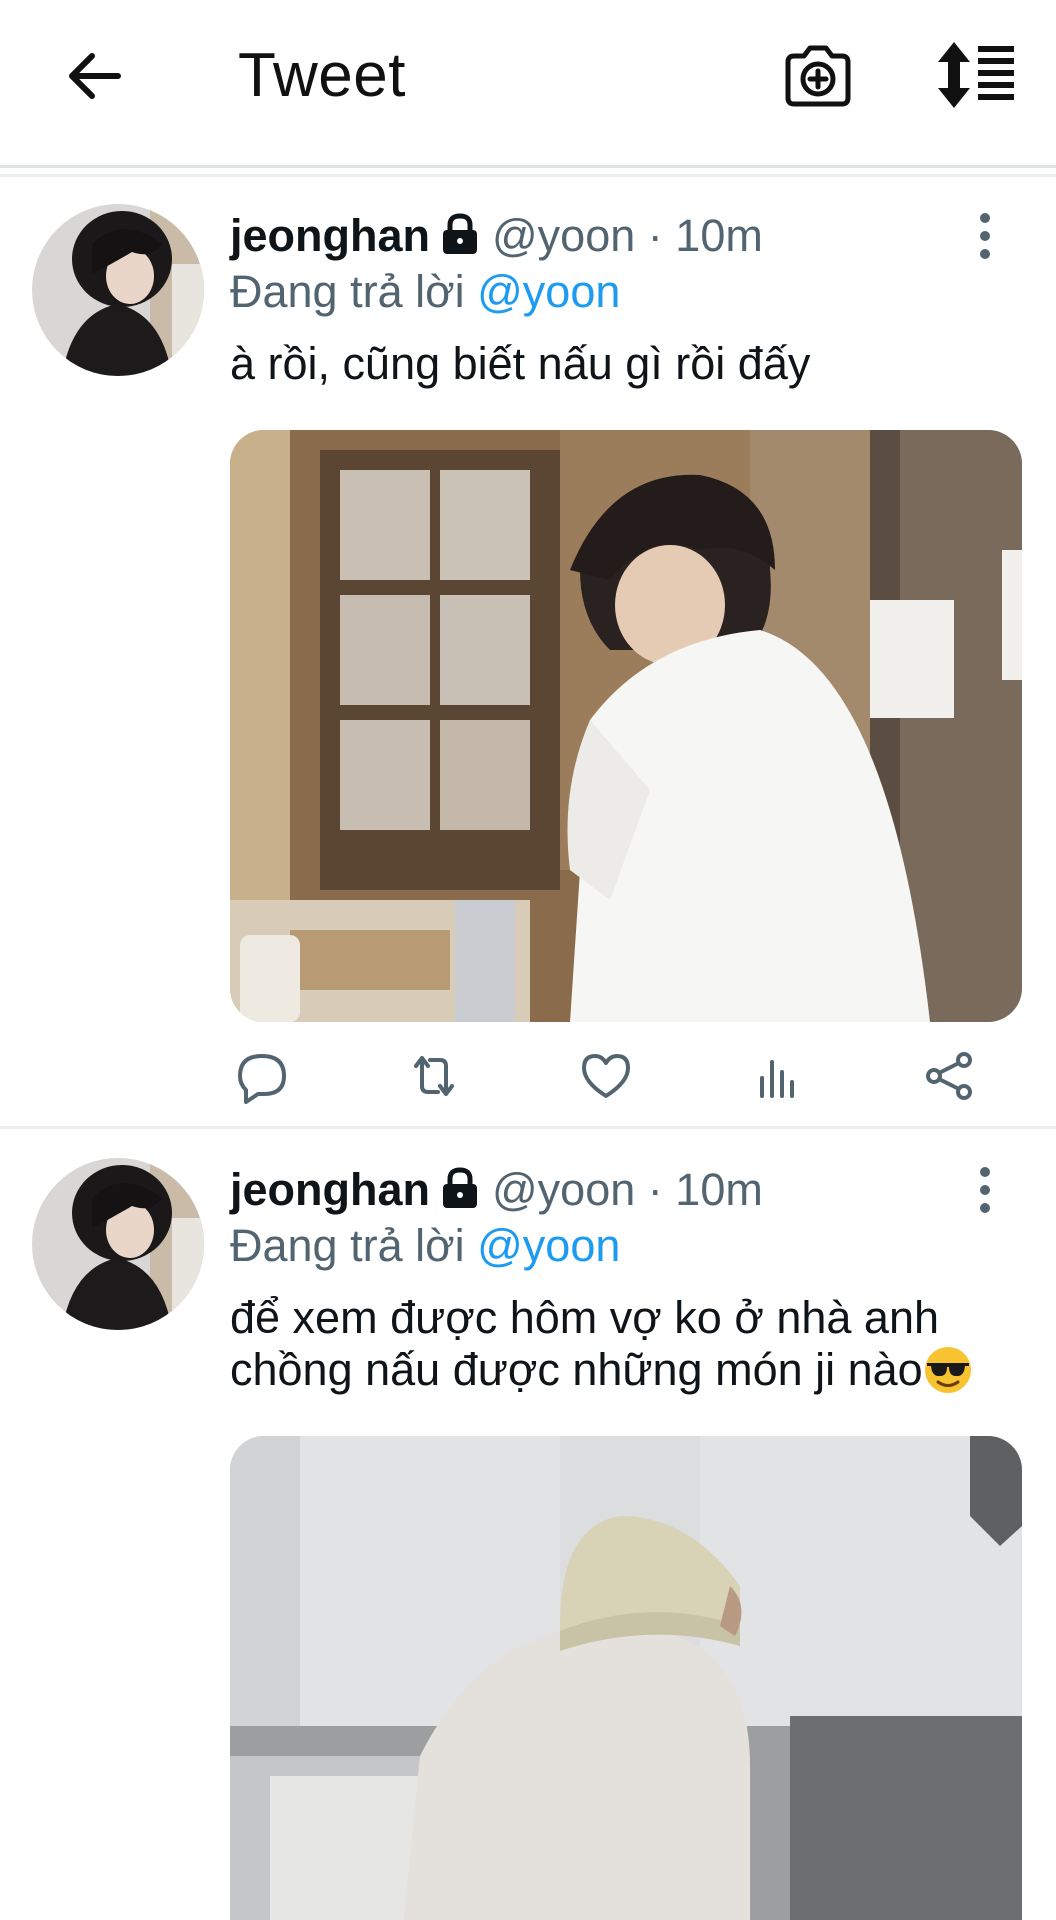  I want to click on reply-icon, so click(262, 1076).